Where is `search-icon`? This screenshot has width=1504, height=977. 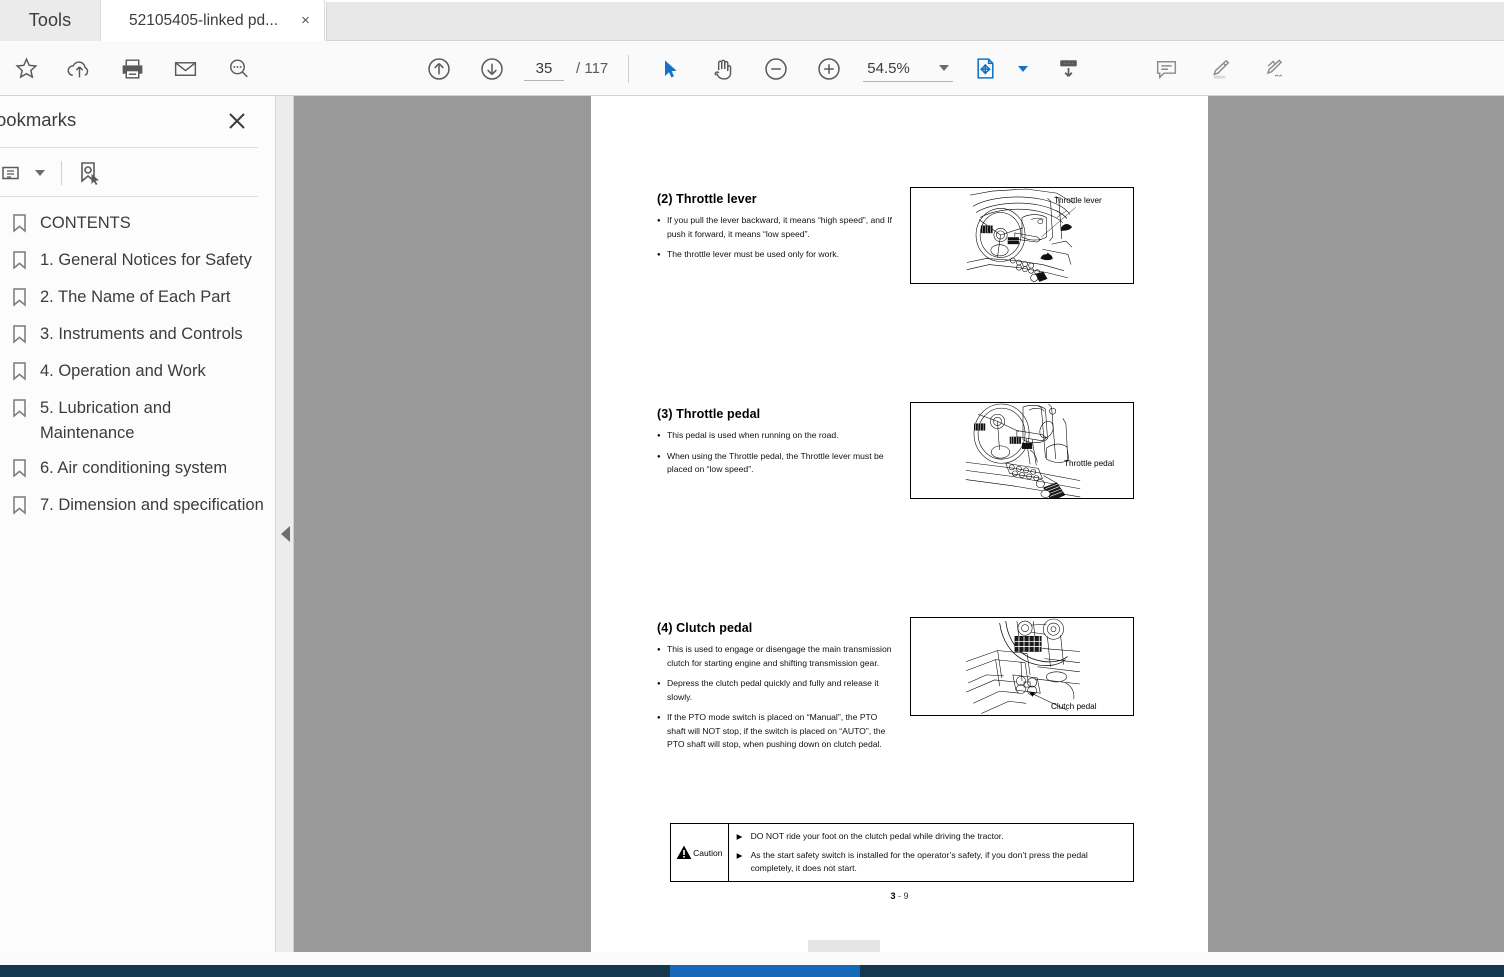 search-icon is located at coordinates (238, 68).